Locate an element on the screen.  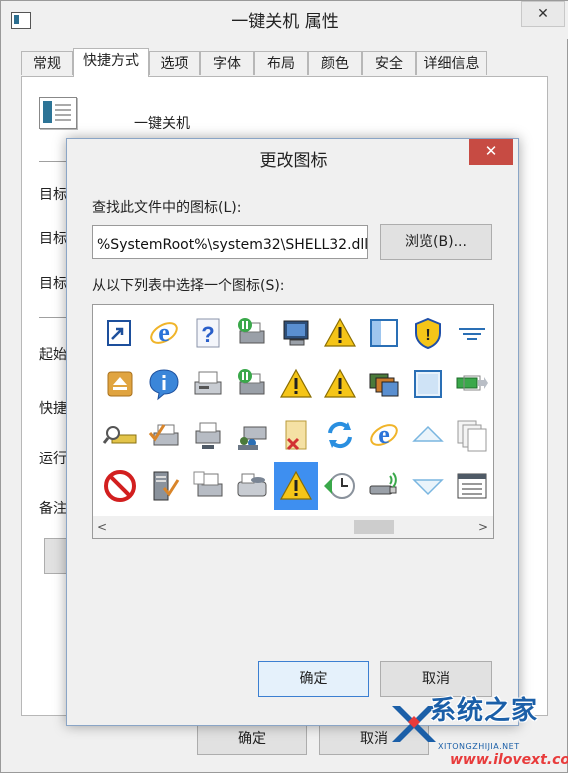
security-shield-icon: ! is located at coordinates (428, 333).